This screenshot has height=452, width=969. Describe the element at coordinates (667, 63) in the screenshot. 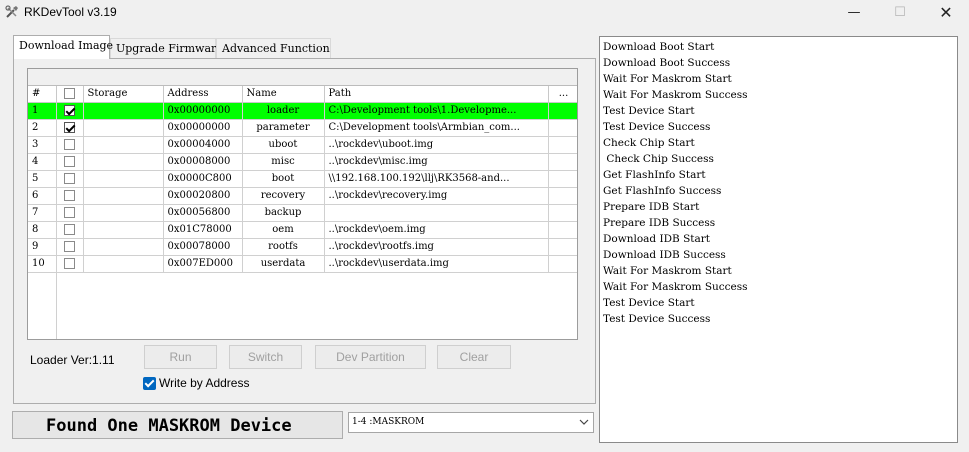

I see `log-line: Download Boot Success` at that location.